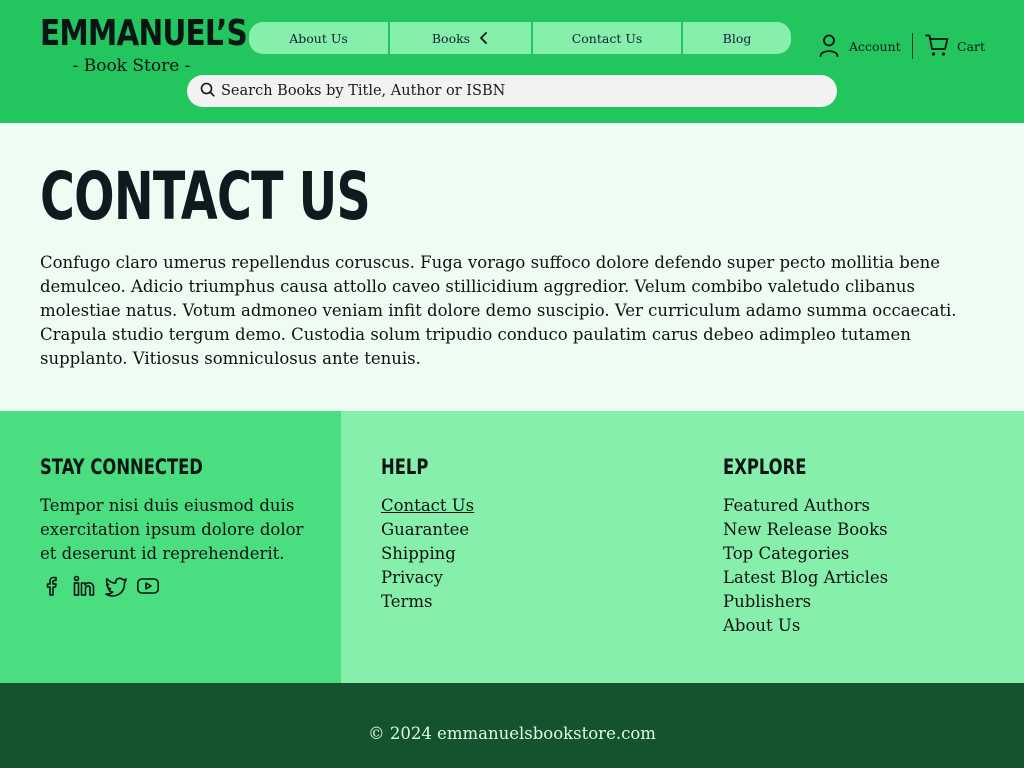  What do you see at coordinates (427, 530) in the screenshot?
I see `help-link-guarantee: Guarantee` at bounding box center [427, 530].